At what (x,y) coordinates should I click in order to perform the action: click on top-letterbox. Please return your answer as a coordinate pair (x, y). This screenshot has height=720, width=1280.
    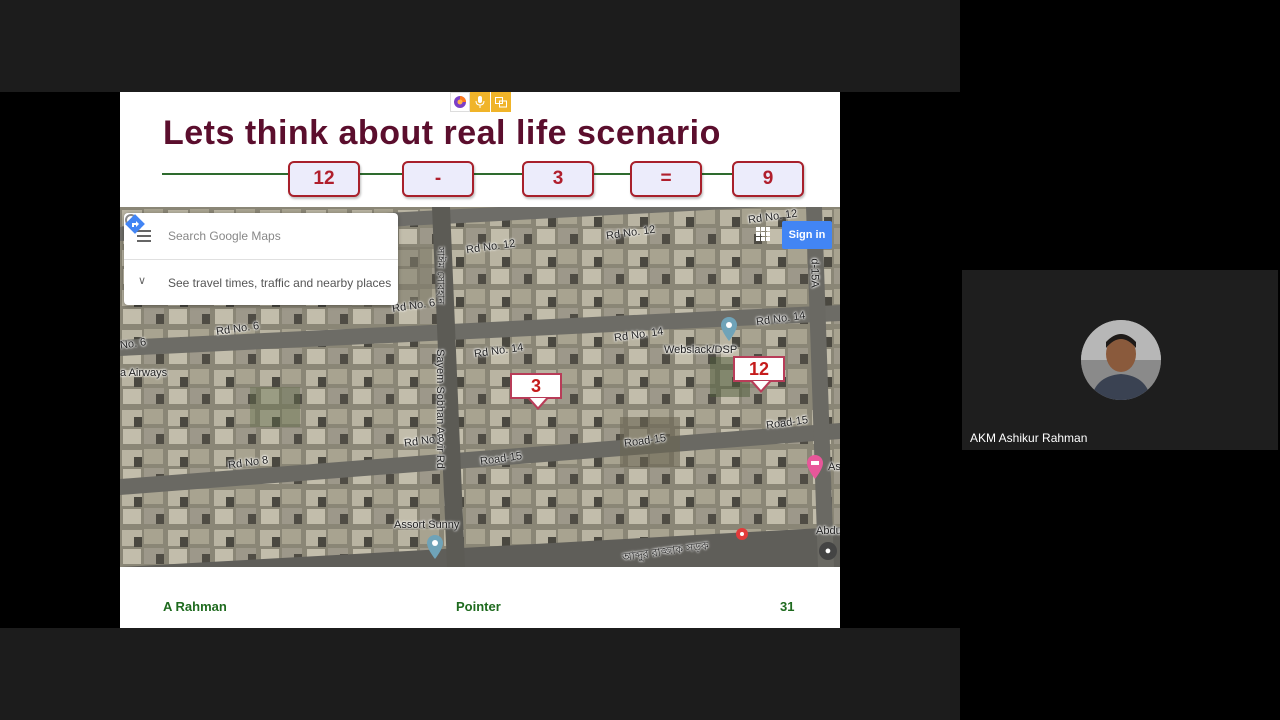
    Looking at the image, I should click on (480, 46).